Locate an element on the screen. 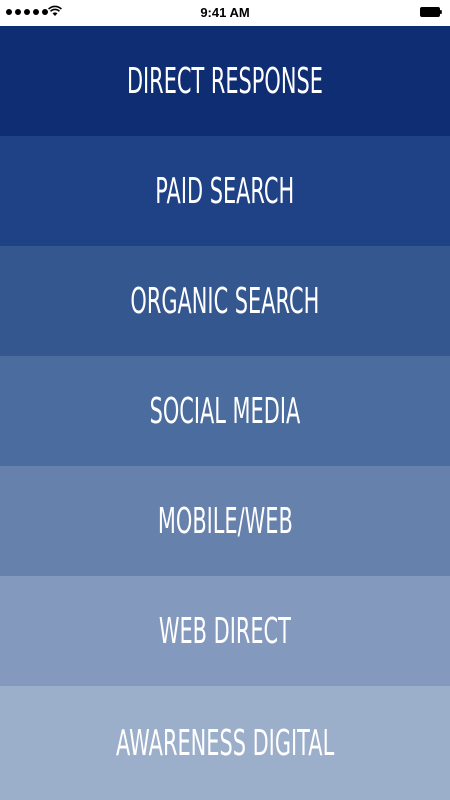  menu-item-awareness-digital: AWARENESS DIGITAL is located at coordinates (225, 743).